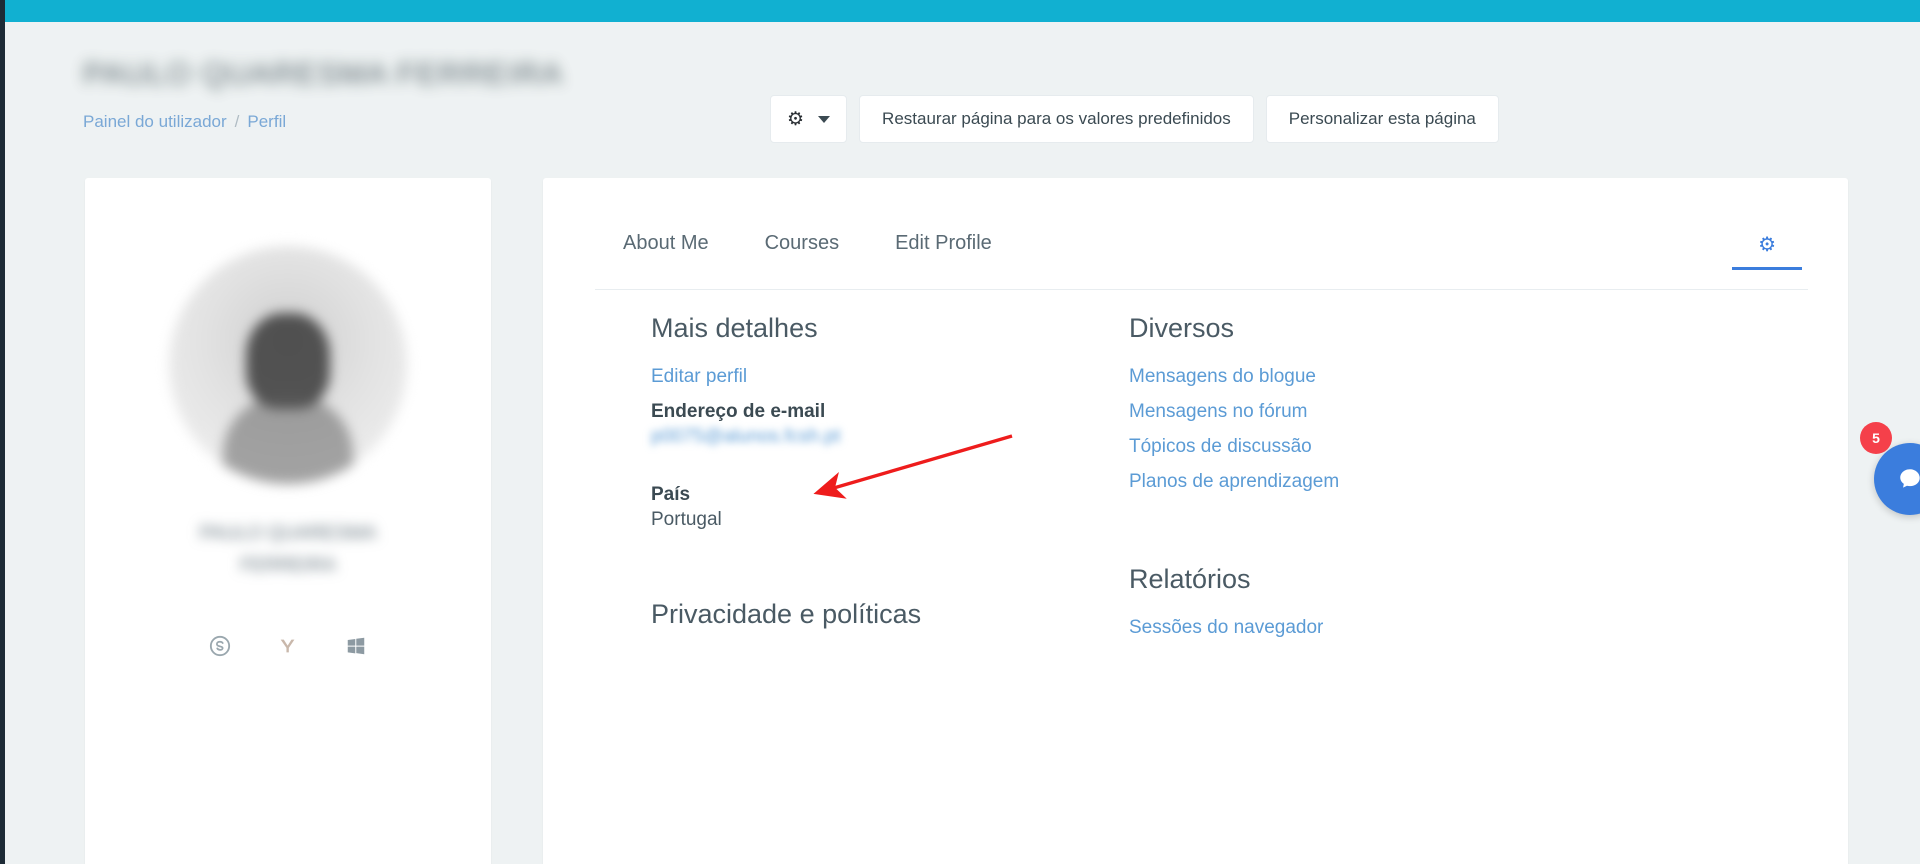  What do you see at coordinates (1182, 328) in the screenshot?
I see `section-title-misc: Diversos` at bounding box center [1182, 328].